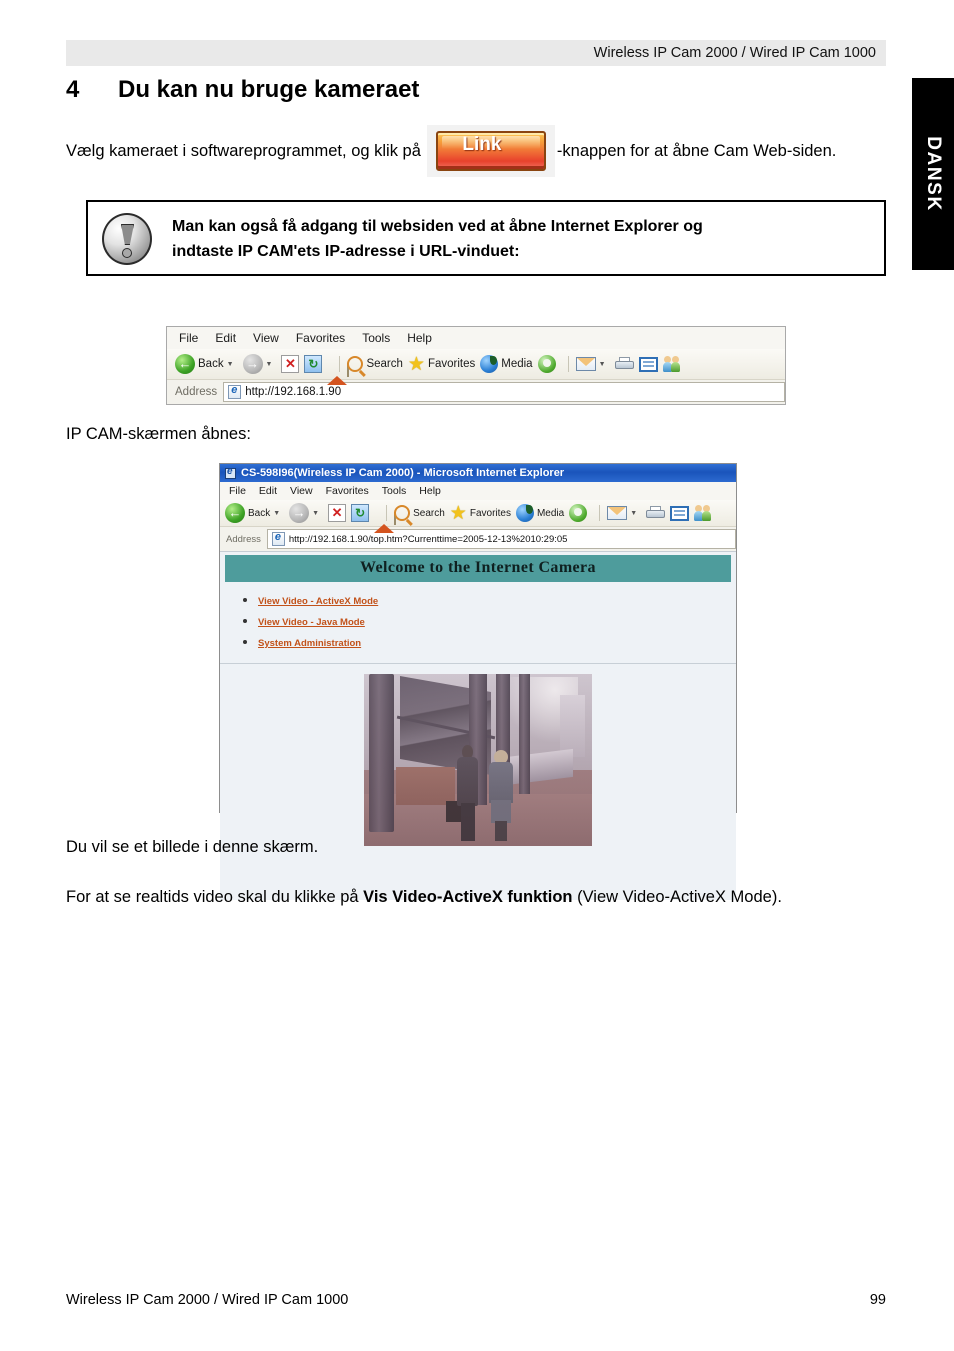 This screenshot has width=954, height=1351. Describe the element at coordinates (73, 89) in the screenshot. I see `section-number: 4` at that location.